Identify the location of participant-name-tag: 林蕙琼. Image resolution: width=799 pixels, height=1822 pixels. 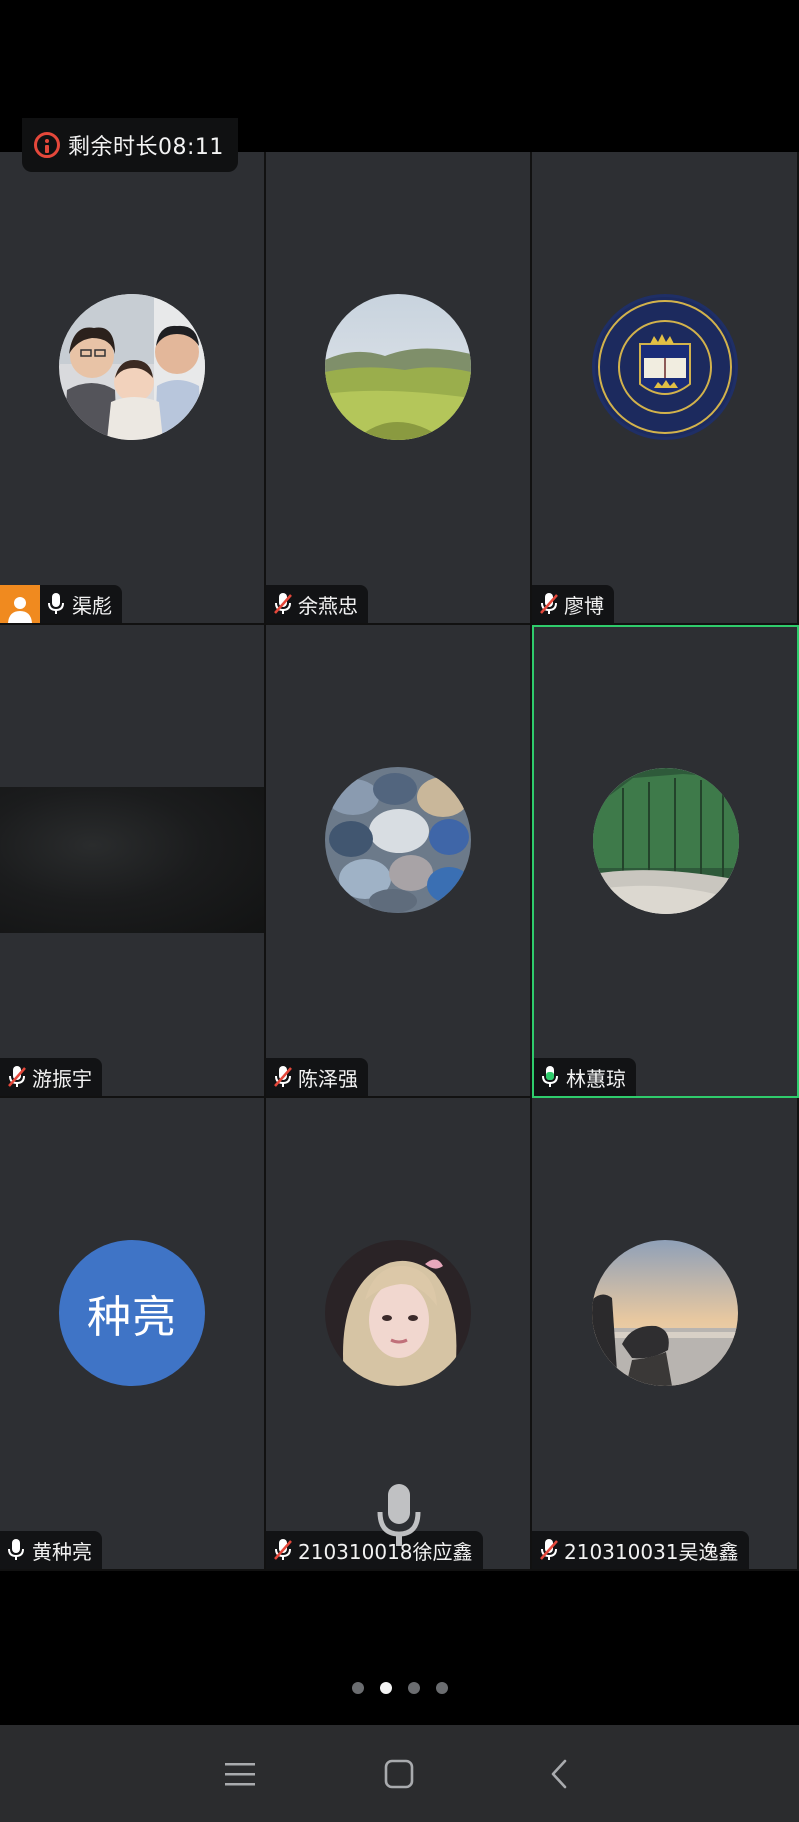
(585, 1077).